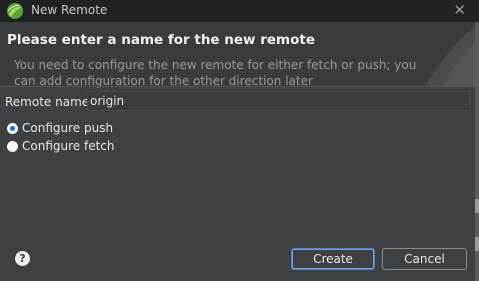  What do you see at coordinates (333, 259) in the screenshot?
I see `create-button: Create` at bounding box center [333, 259].